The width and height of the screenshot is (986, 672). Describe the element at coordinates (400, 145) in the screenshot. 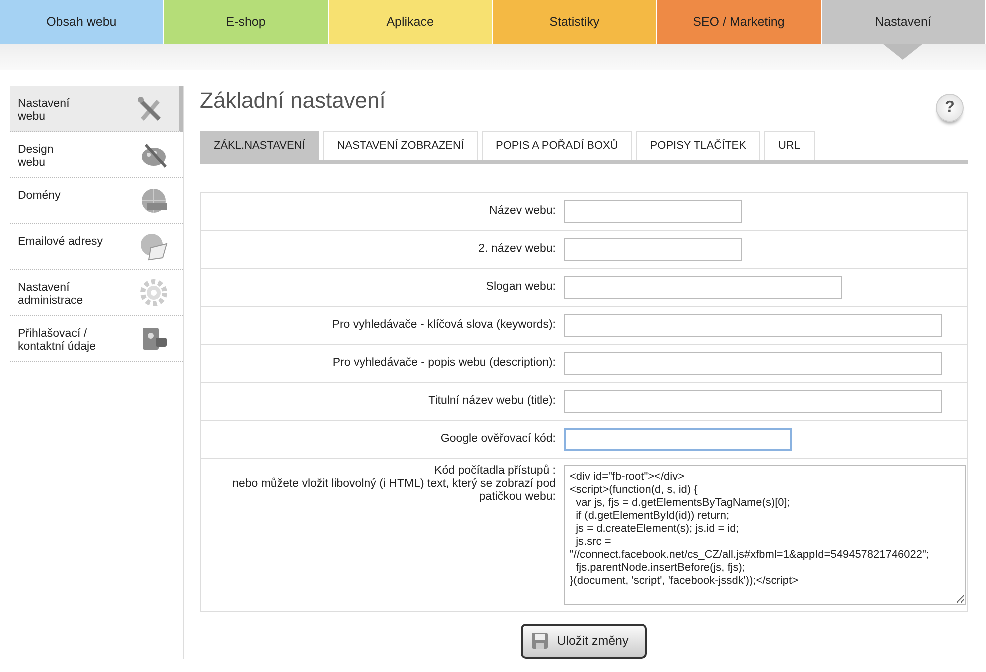

I see `tab: NASTAVENÍ ZOBRAZENÍ` at that location.